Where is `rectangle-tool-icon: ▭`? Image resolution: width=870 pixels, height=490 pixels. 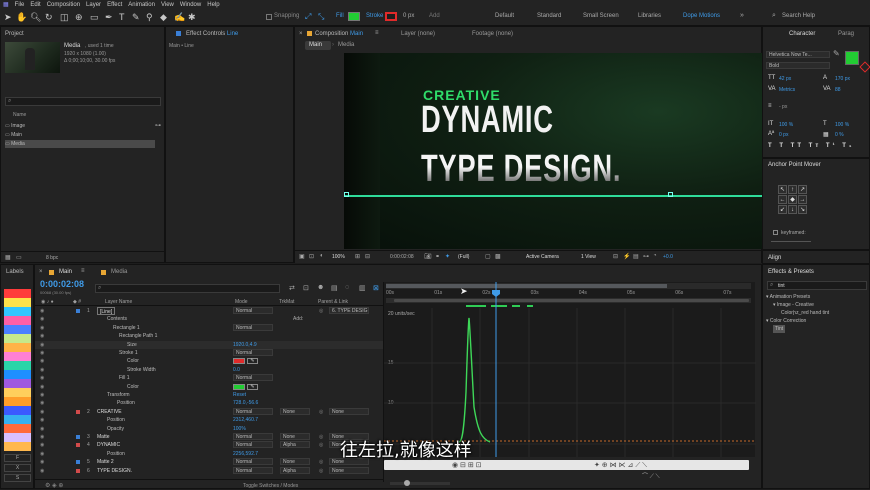 rectangle-tool-icon: ▭ is located at coordinates (94, 17).